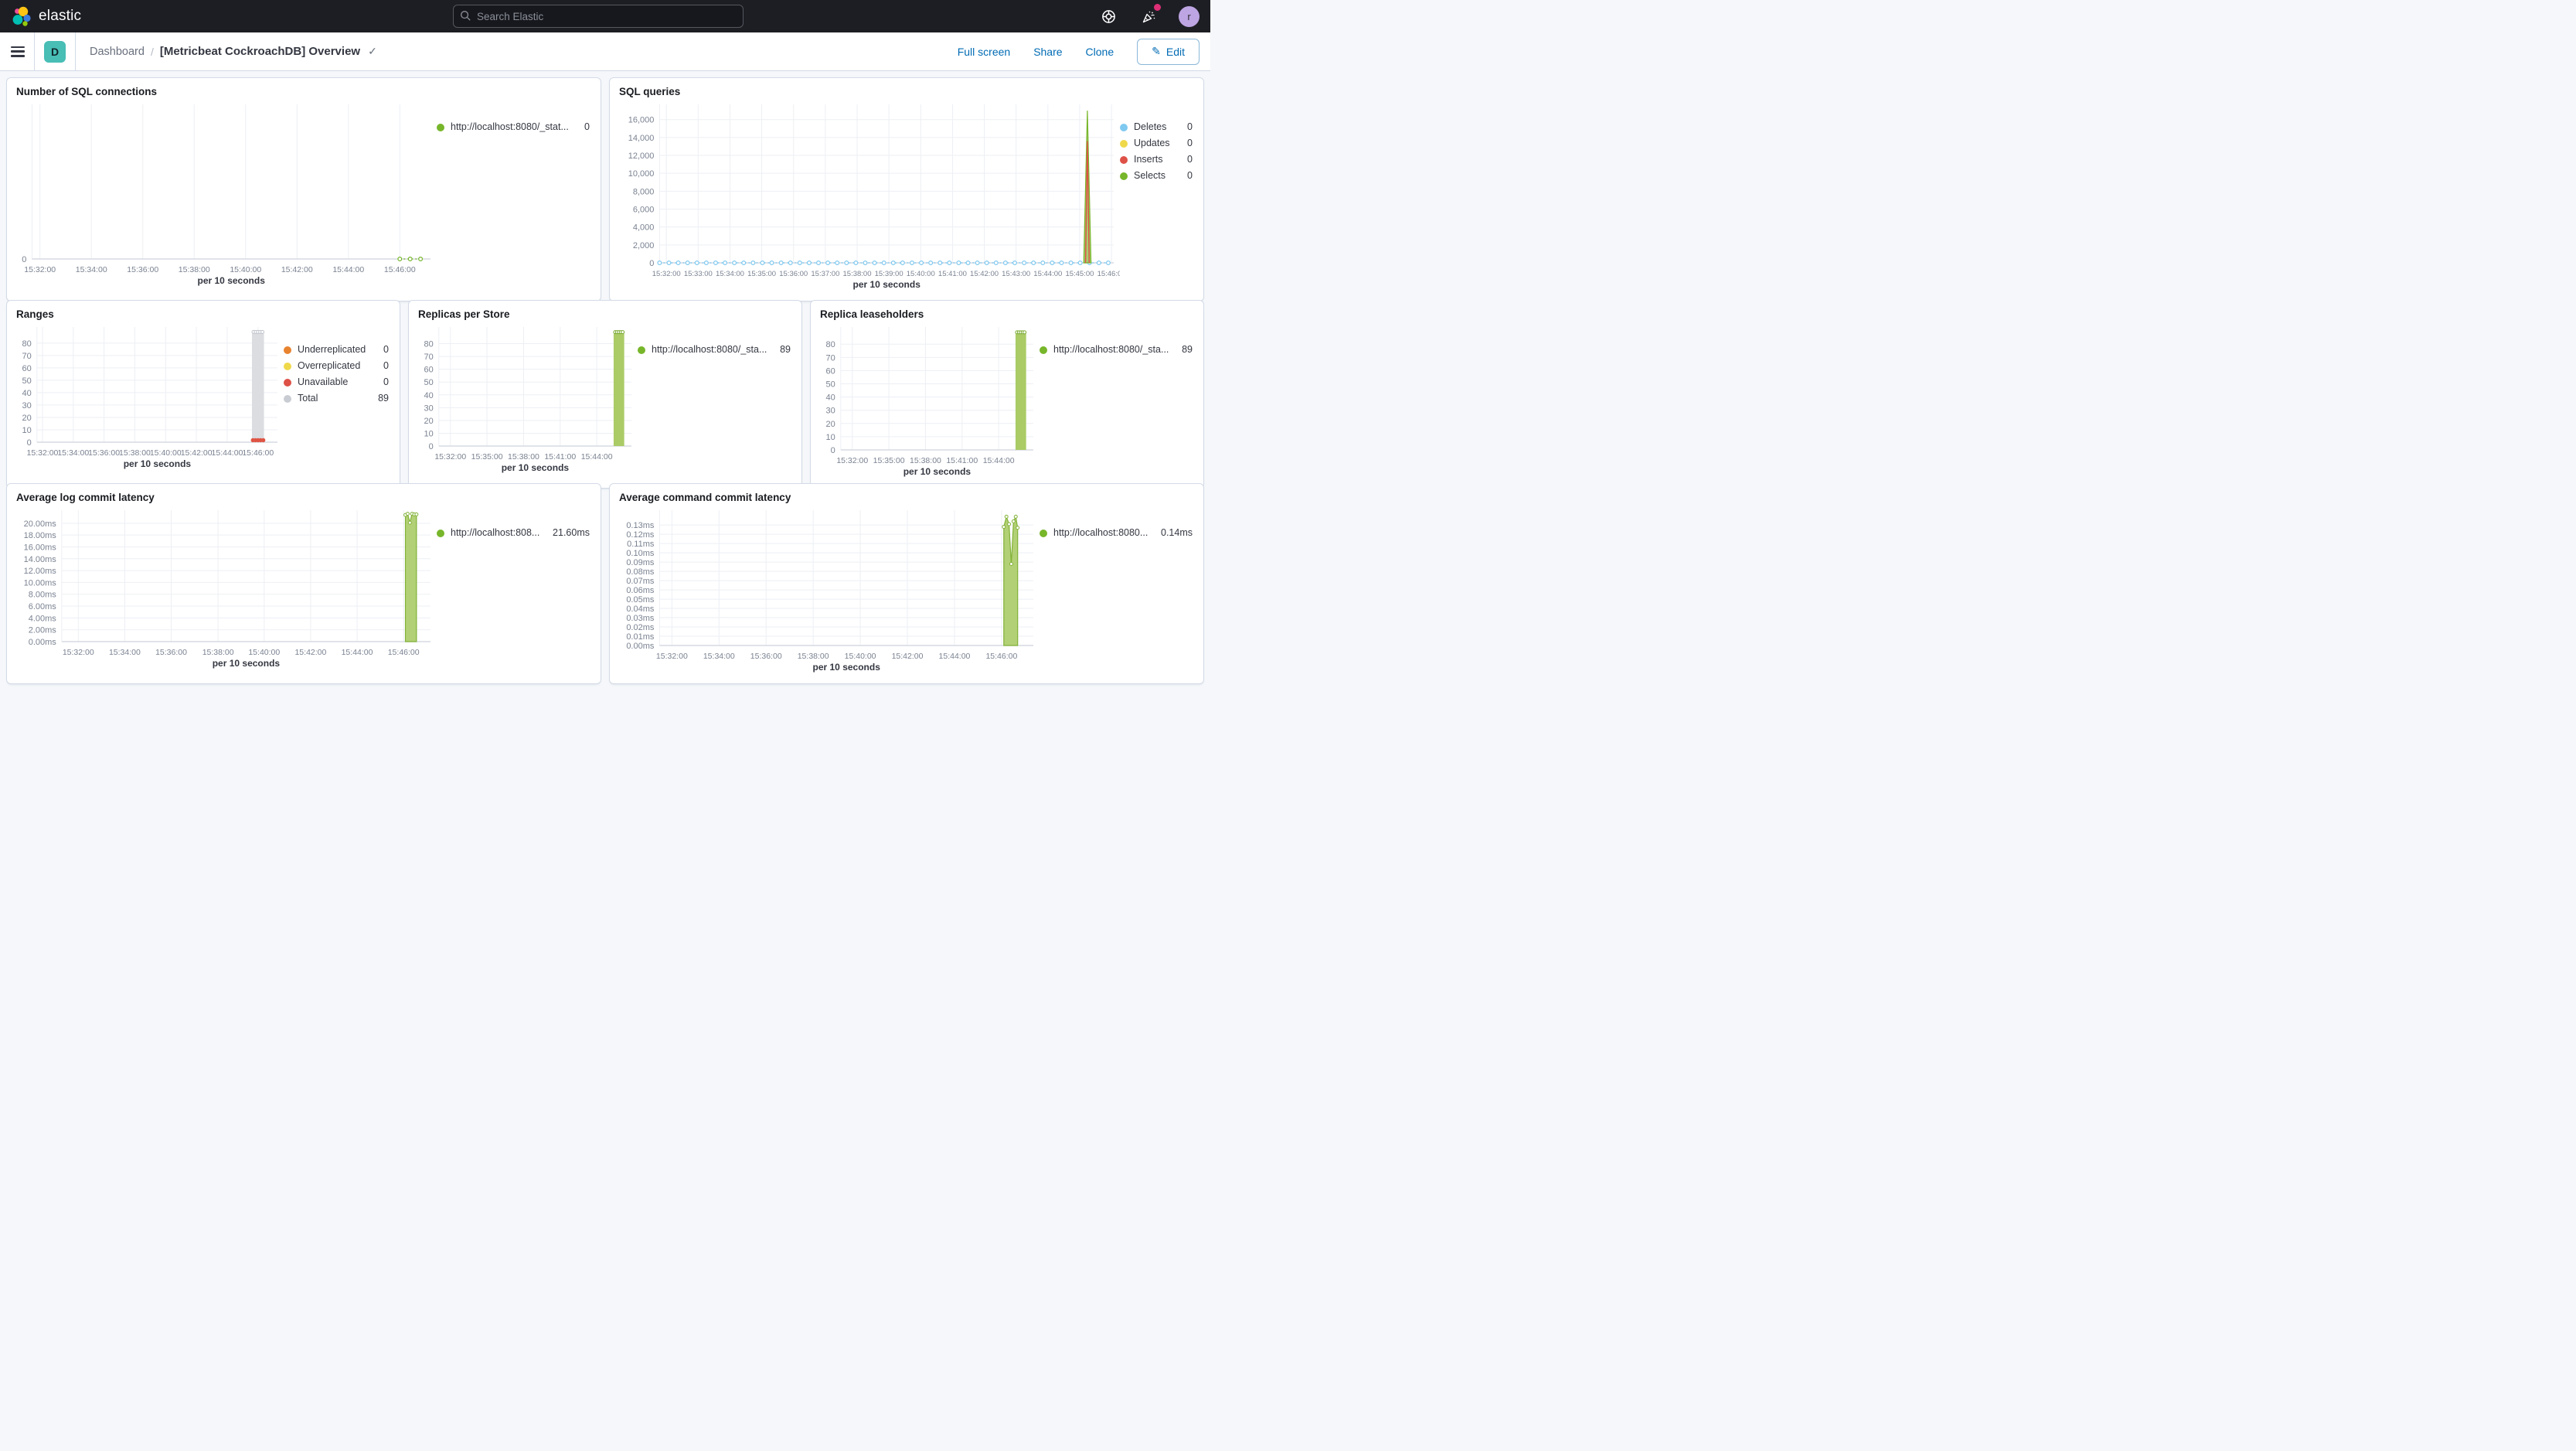  What do you see at coordinates (260, 51) in the screenshot?
I see `page-title: [Metricbeat CockroachDB] Overview` at bounding box center [260, 51].